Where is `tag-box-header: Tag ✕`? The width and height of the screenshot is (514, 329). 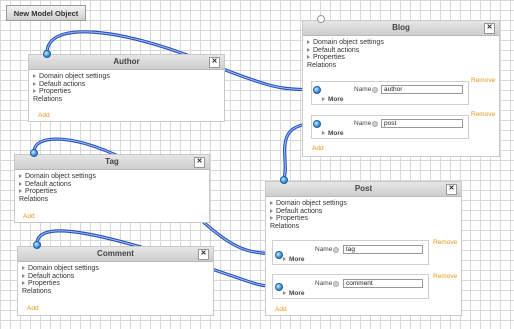 tag-box-header: Tag ✕ is located at coordinates (112, 162).